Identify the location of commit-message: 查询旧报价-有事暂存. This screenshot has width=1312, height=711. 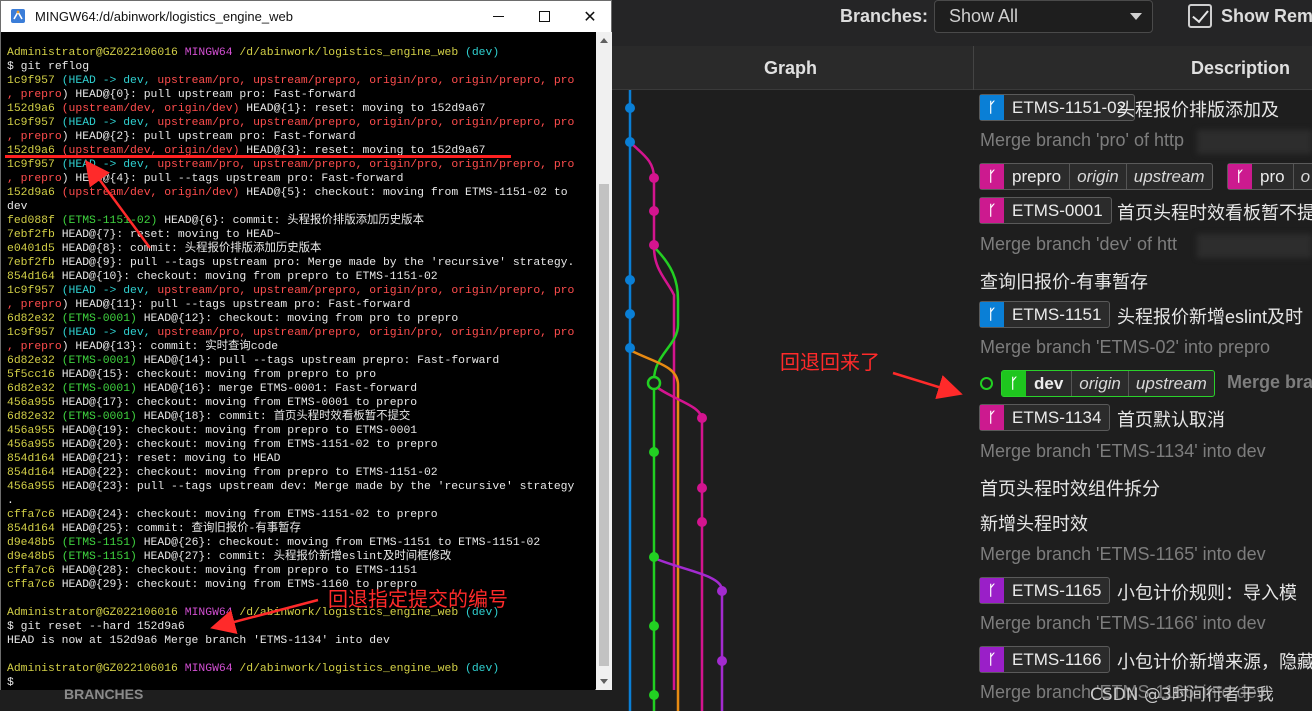
(1064, 282).